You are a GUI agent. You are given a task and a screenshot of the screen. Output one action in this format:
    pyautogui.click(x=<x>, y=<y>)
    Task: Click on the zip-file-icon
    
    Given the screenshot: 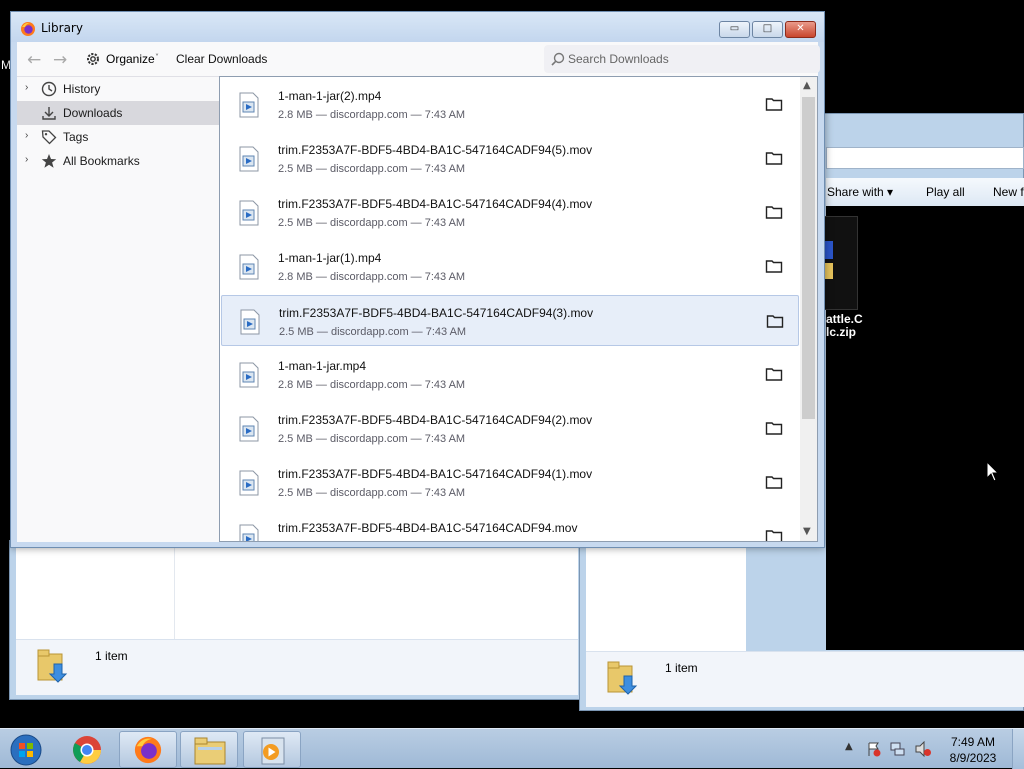 What is the action you would take?
    pyautogui.click(x=840, y=263)
    